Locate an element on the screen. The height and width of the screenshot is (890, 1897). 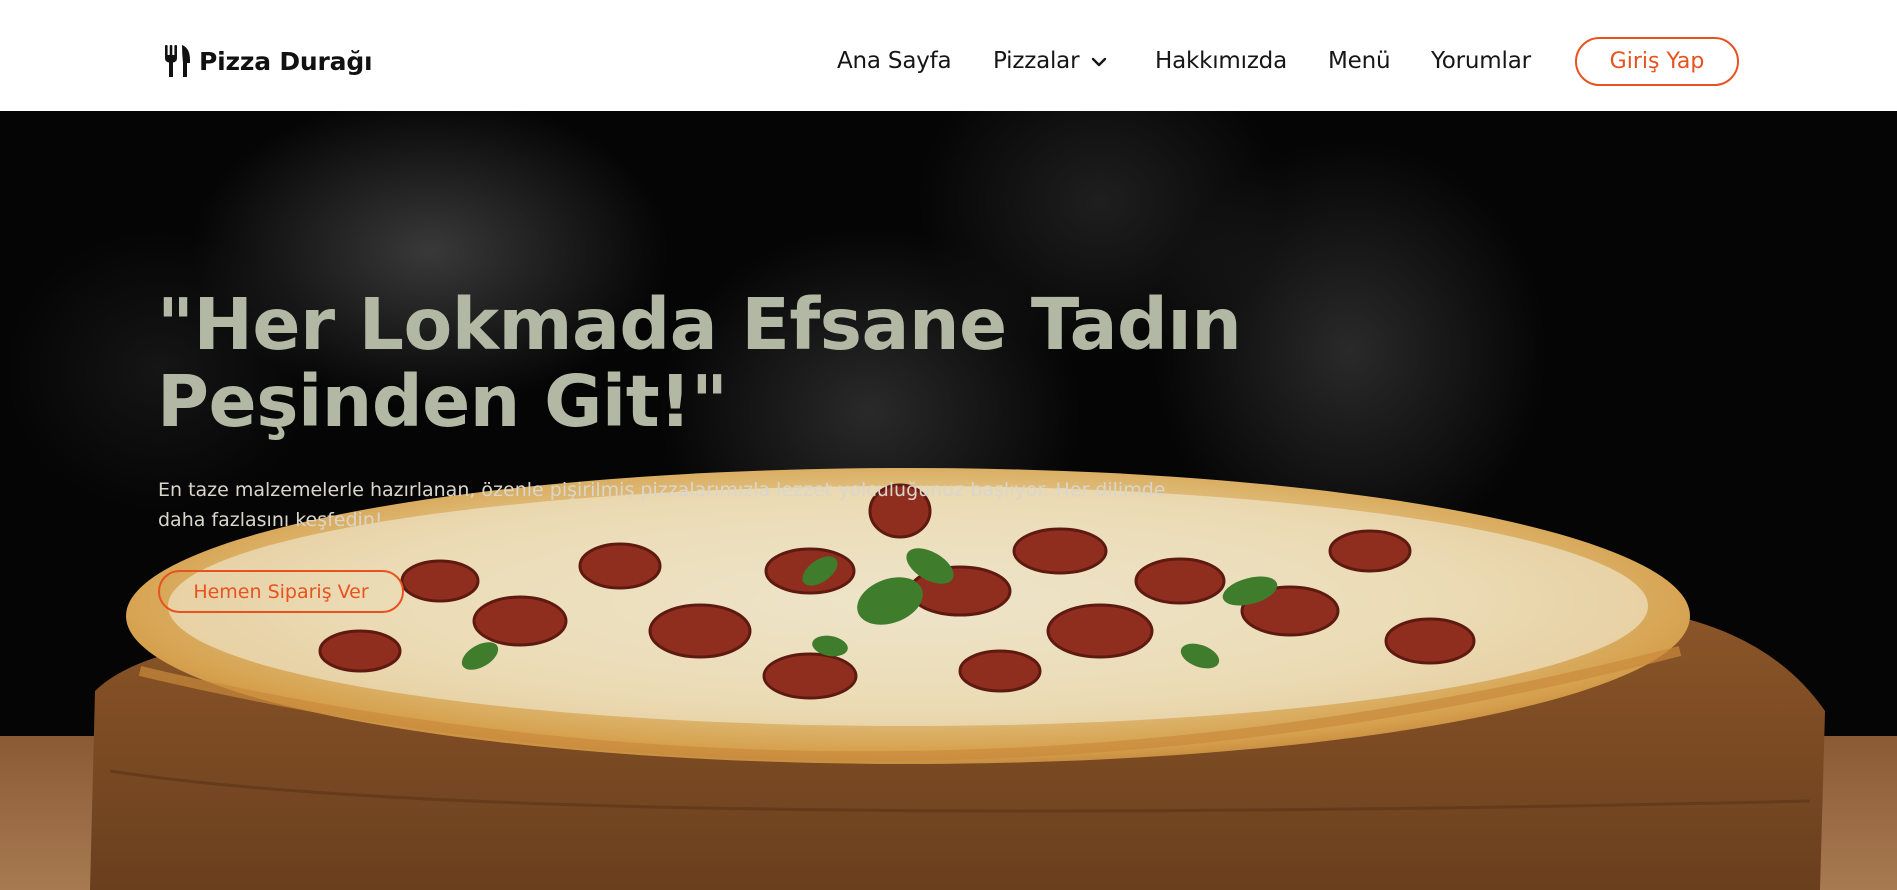
login-button: Giriş Yap is located at coordinates (1657, 61).